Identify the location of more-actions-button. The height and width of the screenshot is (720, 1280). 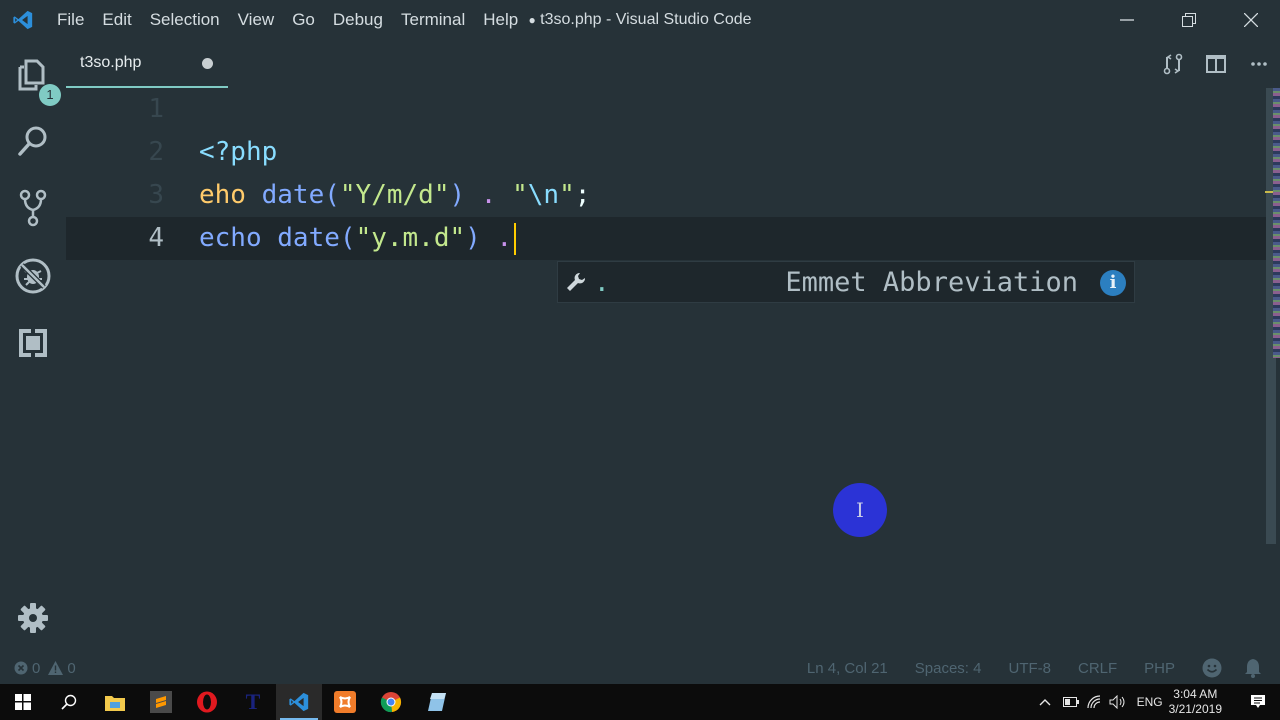
(1258, 64).